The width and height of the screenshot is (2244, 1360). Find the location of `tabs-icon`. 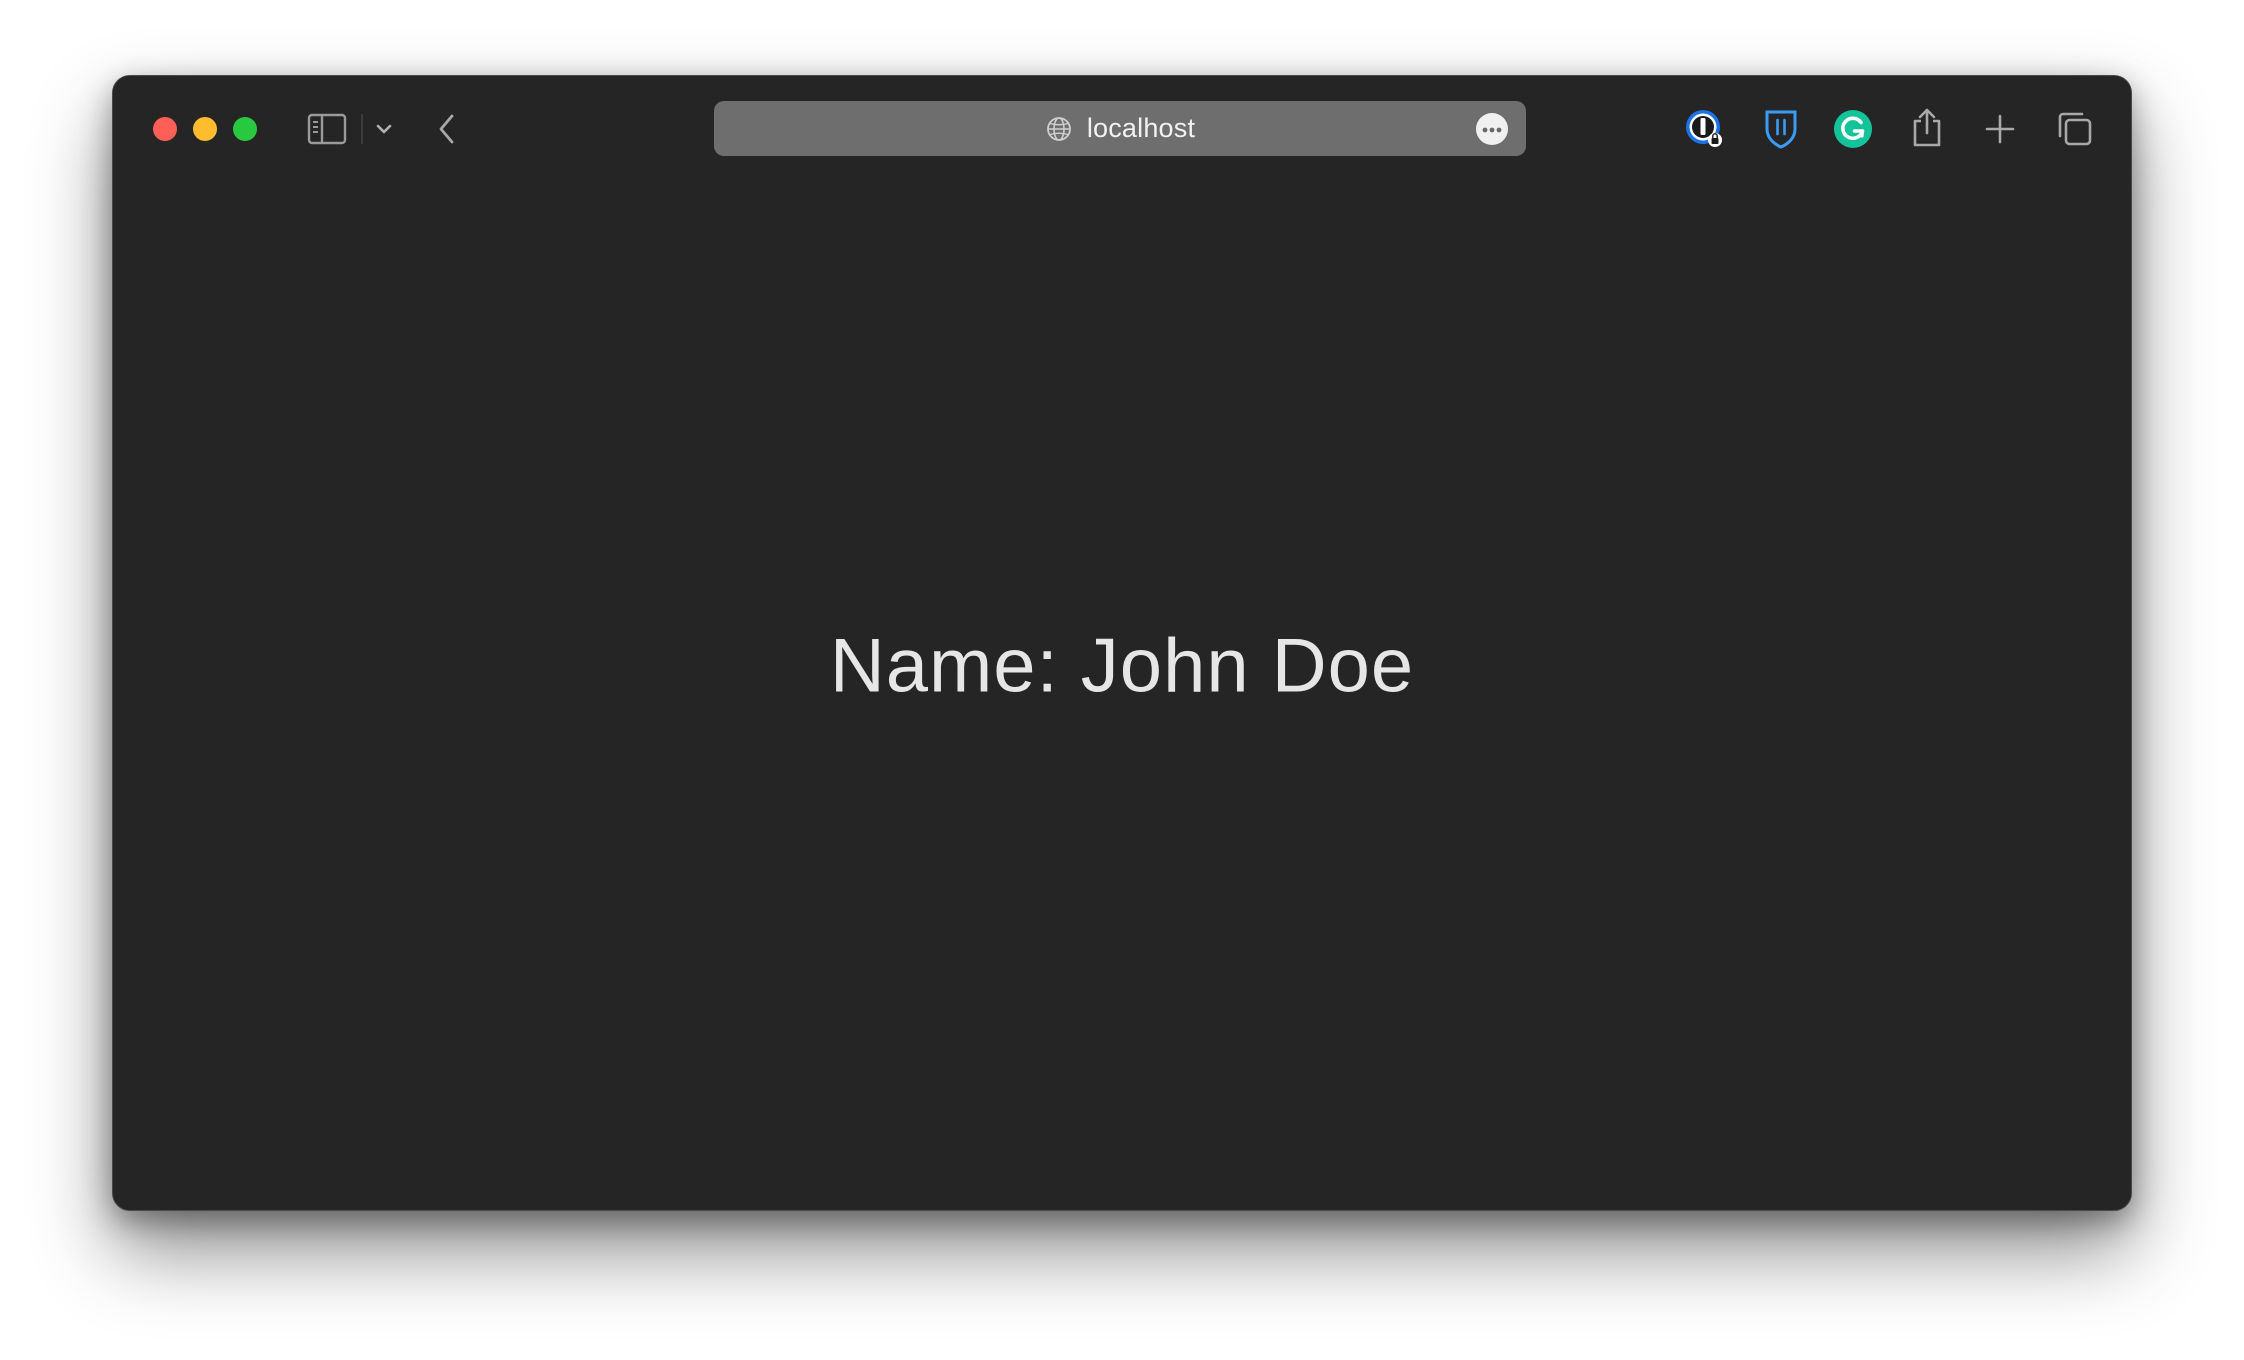

tabs-icon is located at coordinates (2075, 129).